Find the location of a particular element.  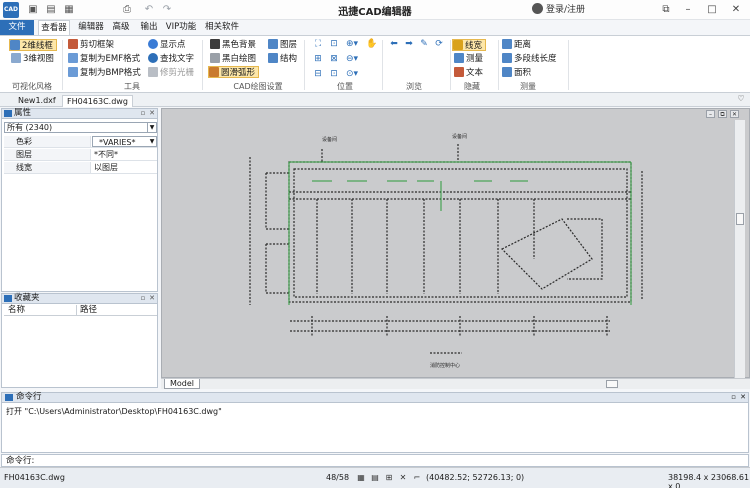

minimize-icon: – is located at coordinates (688, 10).